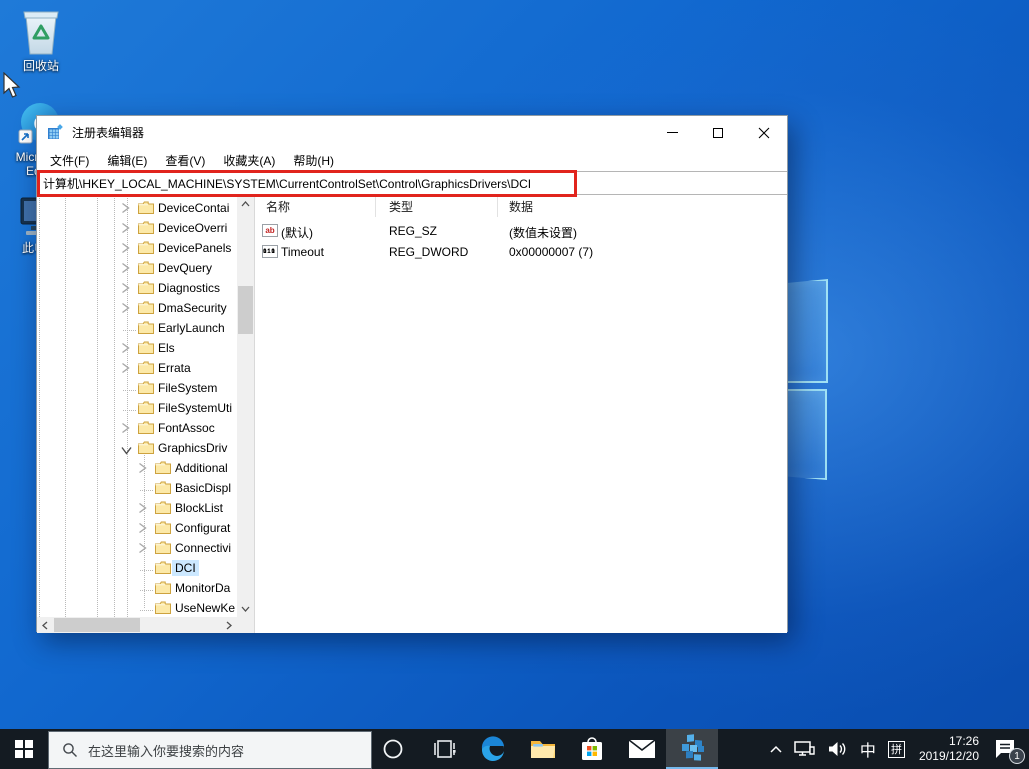 The width and height of the screenshot is (1029, 769). I want to click on edge-icon, so click(492, 749).